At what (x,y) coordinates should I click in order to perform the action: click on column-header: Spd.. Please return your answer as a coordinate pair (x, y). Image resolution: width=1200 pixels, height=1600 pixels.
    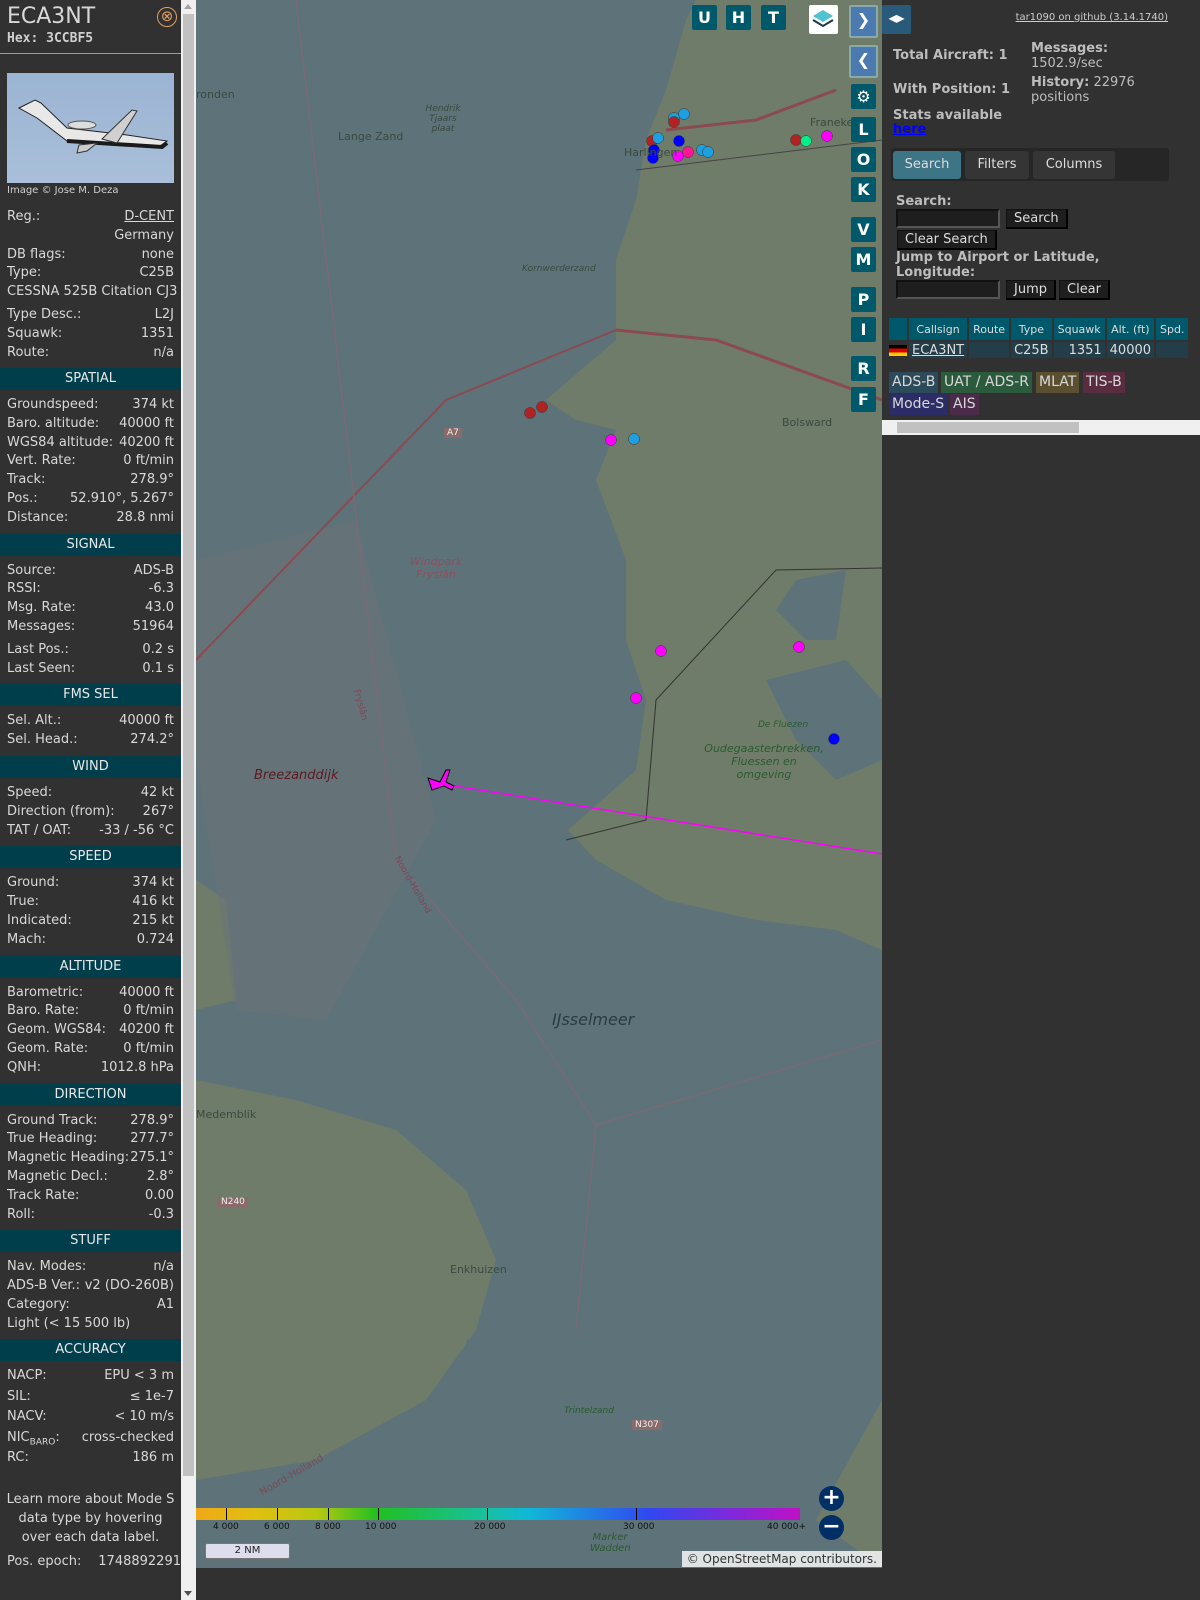
    Looking at the image, I should click on (1172, 329).